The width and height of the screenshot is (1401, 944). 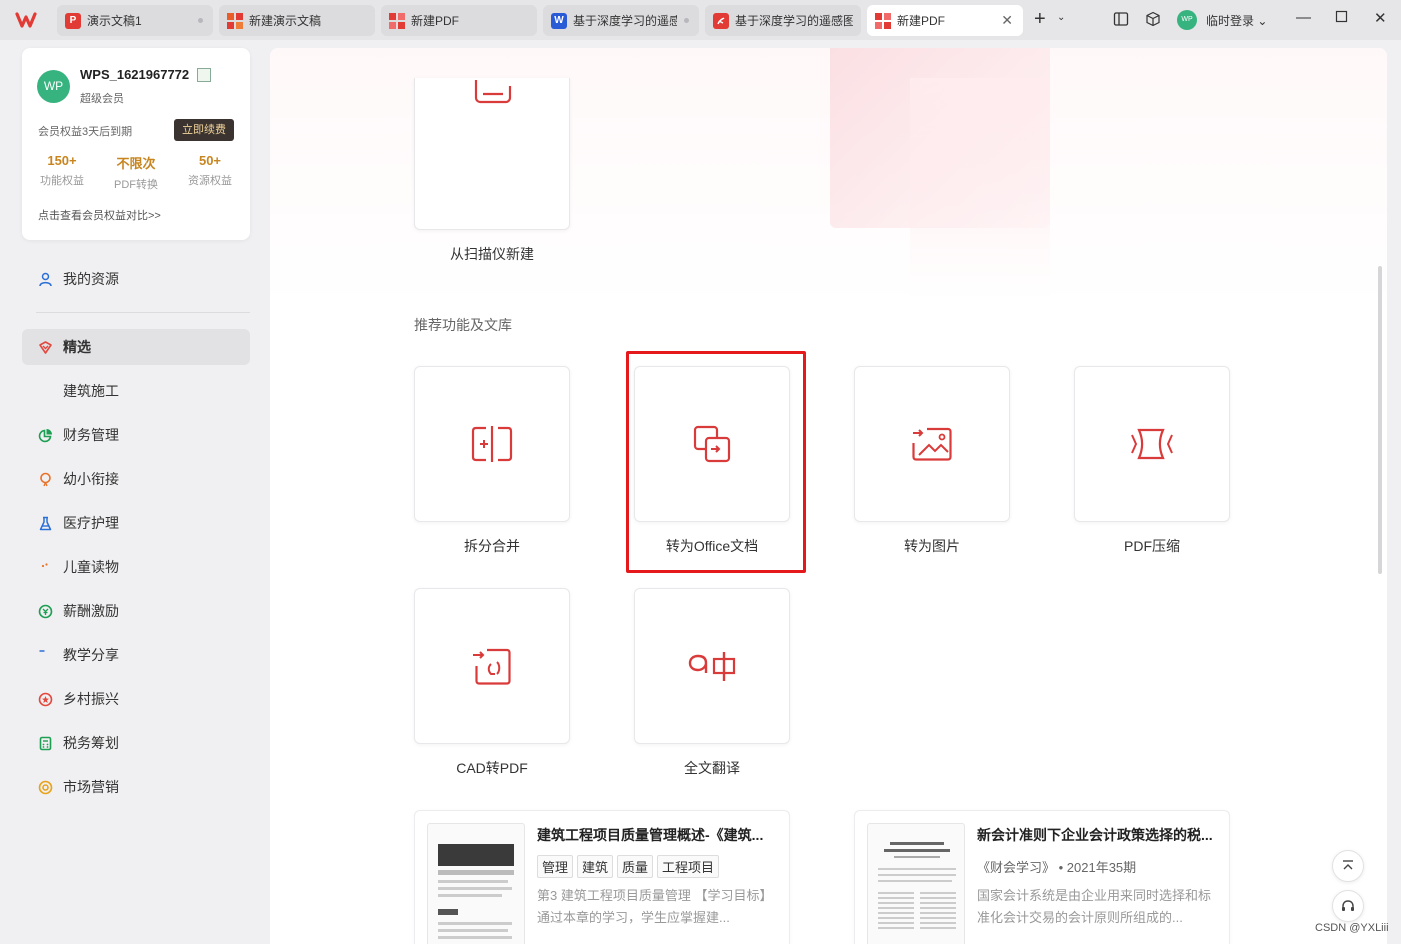 I want to click on sidebar-item-label: 税务筹划, so click(x=91, y=743).